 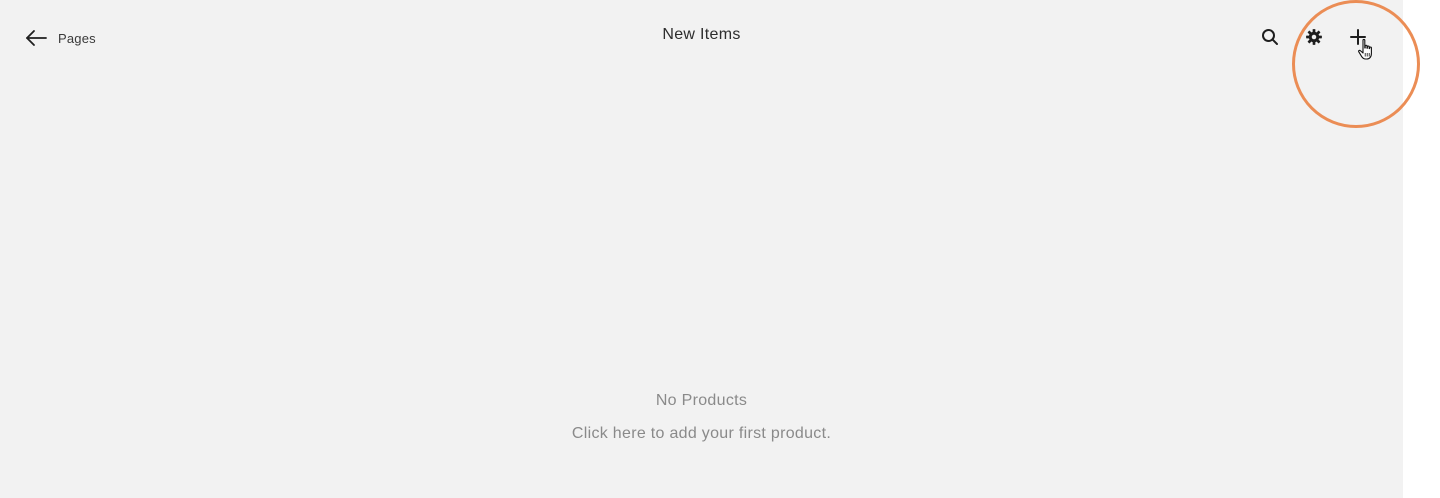 I want to click on empty-state-title: No Products, so click(x=701, y=400).